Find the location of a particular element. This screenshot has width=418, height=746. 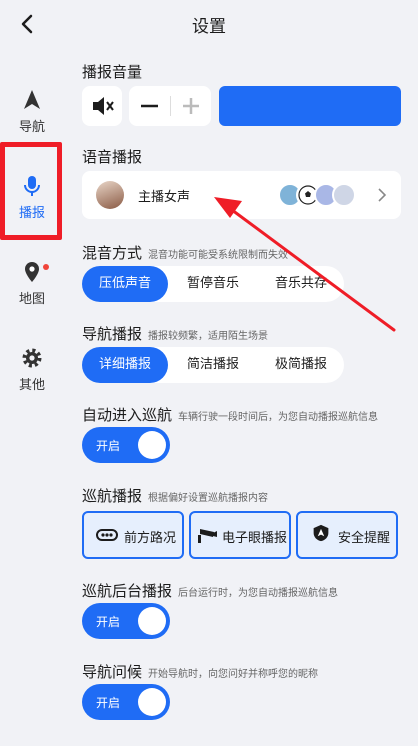

cruise-option-traffic-ahead: 前方路况 is located at coordinates (133, 535).